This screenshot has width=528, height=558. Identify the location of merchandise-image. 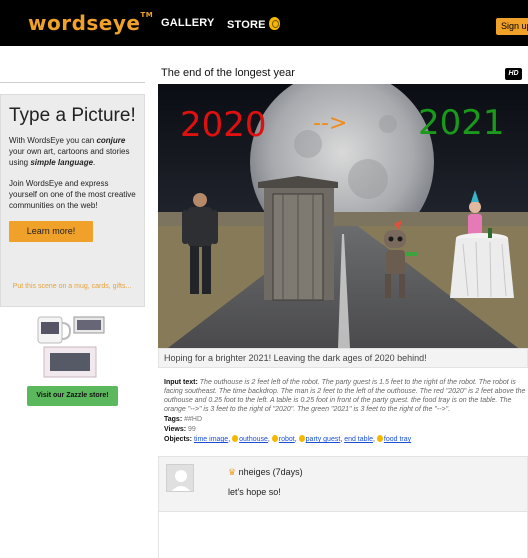
(70, 344).